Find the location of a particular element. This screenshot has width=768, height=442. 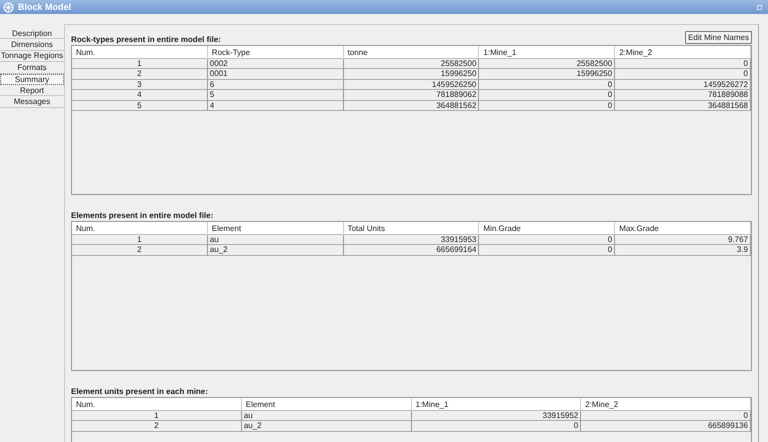

table-cell: 9.767 is located at coordinates (683, 240).